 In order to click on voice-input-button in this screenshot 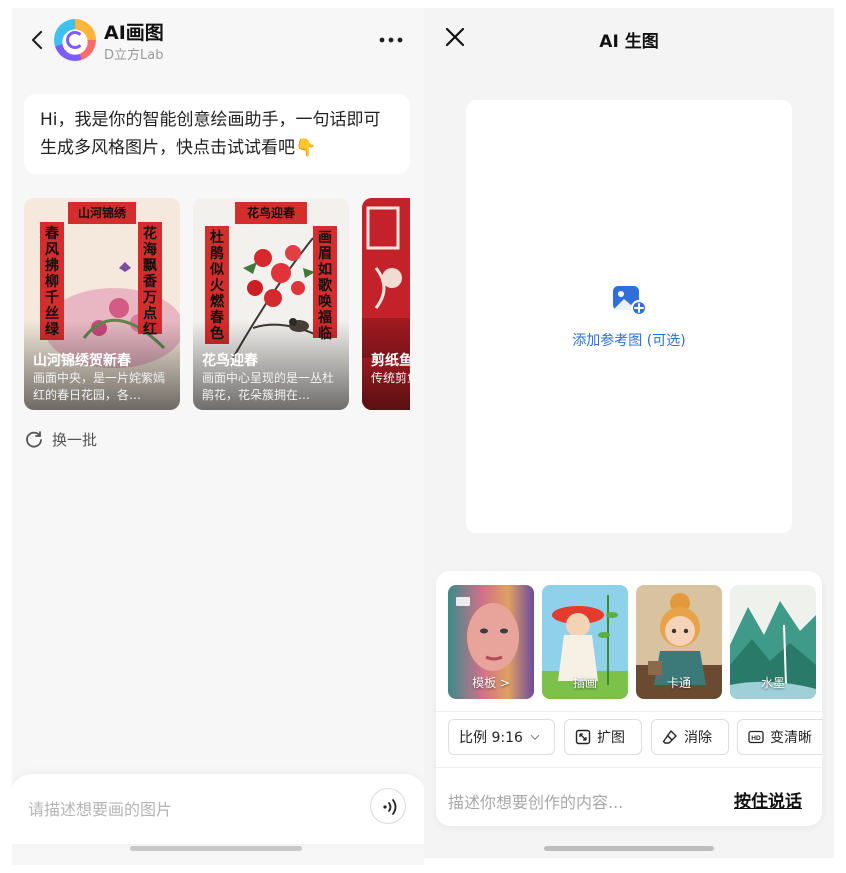, I will do `click(388, 806)`.